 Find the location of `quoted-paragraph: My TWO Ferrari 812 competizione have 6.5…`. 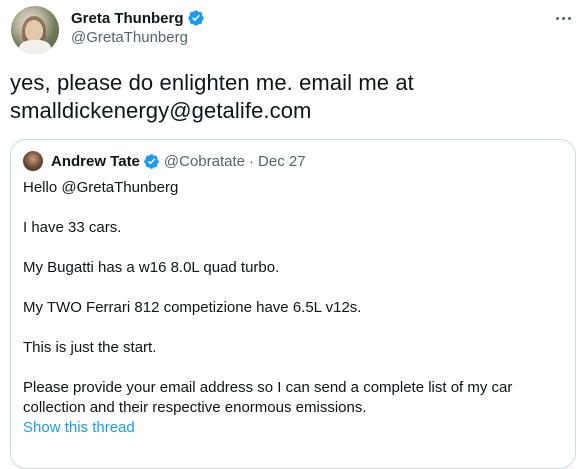

quoted-paragraph: My TWO Ferrari 812 competizione have 6.5… is located at coordinates (192, 307).